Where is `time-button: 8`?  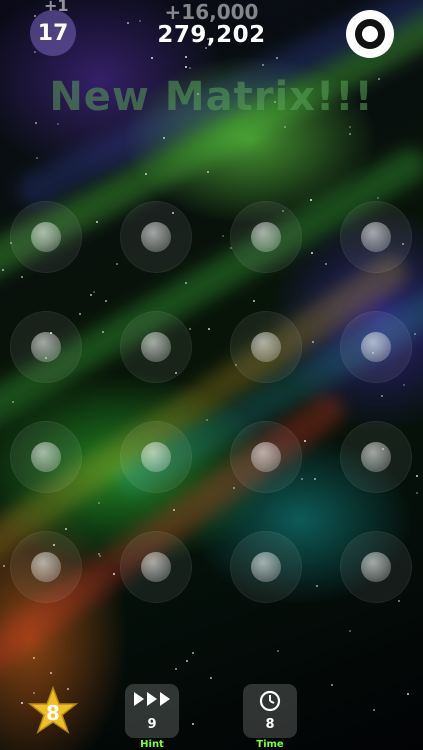
time-button: 8 is located at coordinates (270, 711).